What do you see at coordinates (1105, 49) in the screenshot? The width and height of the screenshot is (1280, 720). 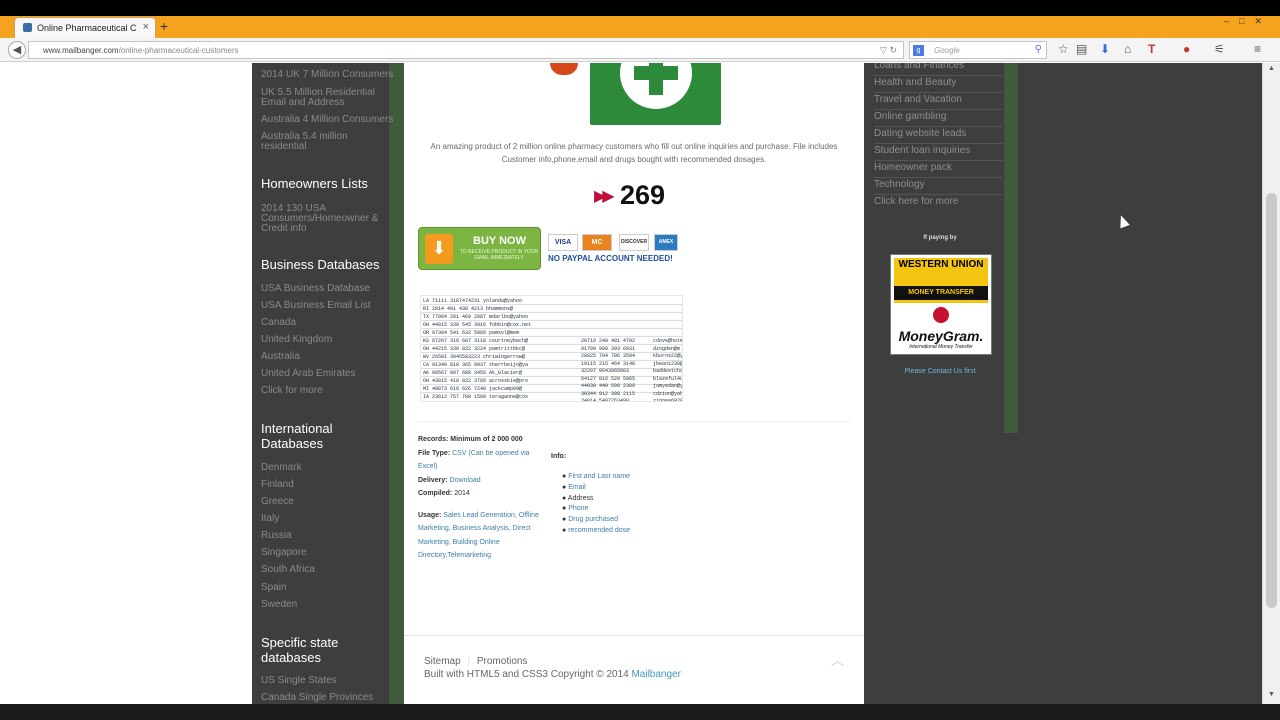 I see `download-icon: ⬇` at bounding box center [1105, 49].